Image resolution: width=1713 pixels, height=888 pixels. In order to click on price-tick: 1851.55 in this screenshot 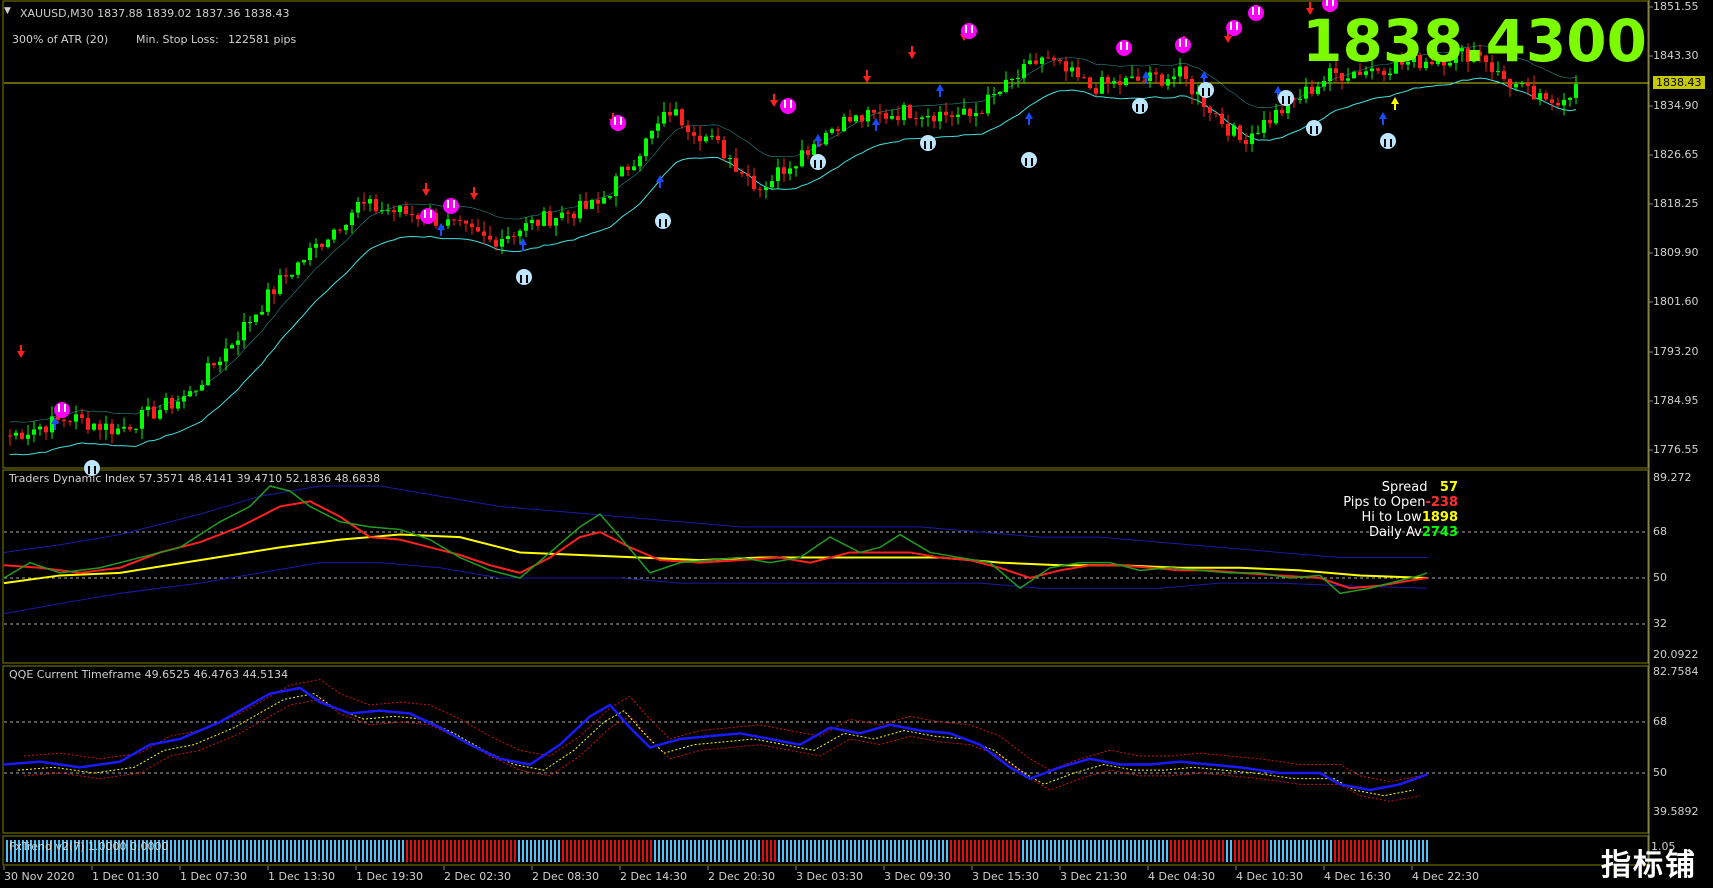, I will do `click(1676, 6)`.